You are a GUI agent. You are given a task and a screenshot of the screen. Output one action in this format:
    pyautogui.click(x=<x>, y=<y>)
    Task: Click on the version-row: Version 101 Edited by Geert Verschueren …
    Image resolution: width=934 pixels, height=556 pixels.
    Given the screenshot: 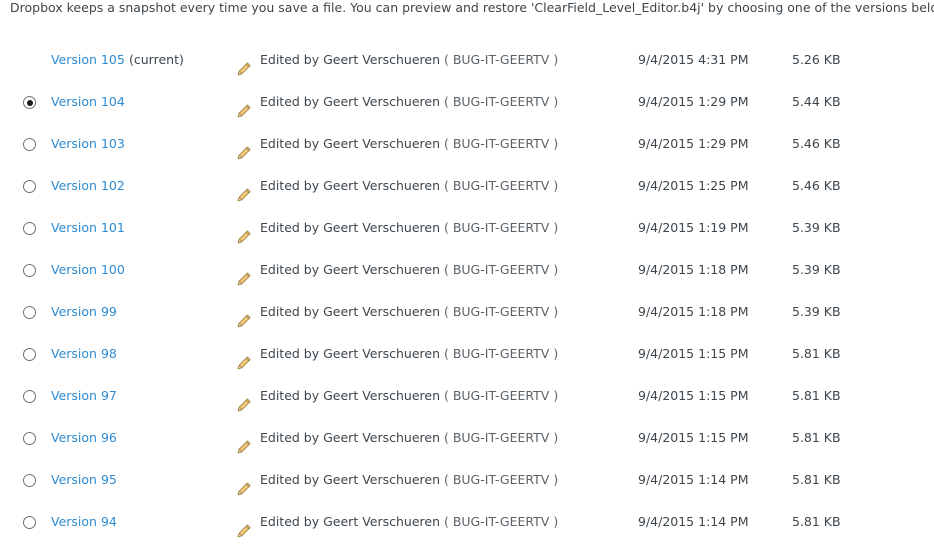 What is the action you would take?
    pyautogui.click(x=467, y=228)
    